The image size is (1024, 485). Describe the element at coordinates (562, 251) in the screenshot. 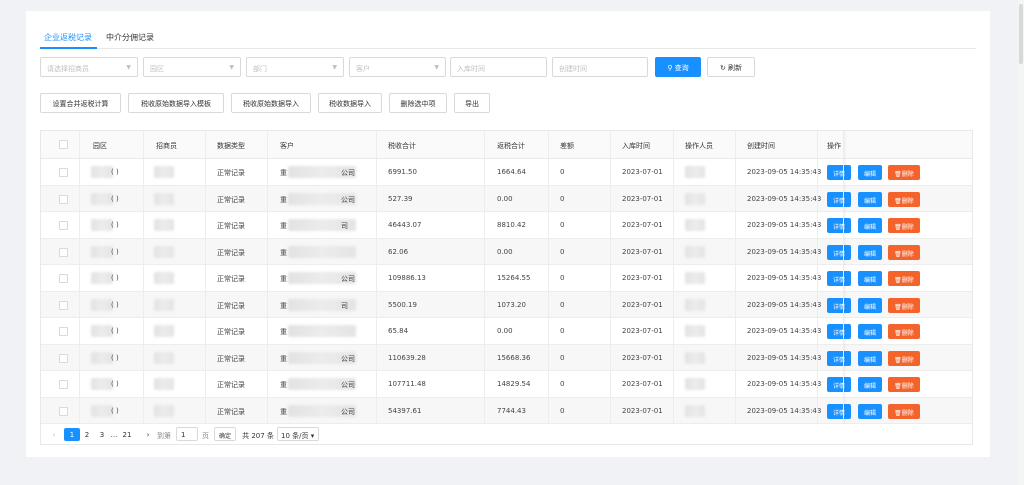

I see `cell-difference: 0` at that location.